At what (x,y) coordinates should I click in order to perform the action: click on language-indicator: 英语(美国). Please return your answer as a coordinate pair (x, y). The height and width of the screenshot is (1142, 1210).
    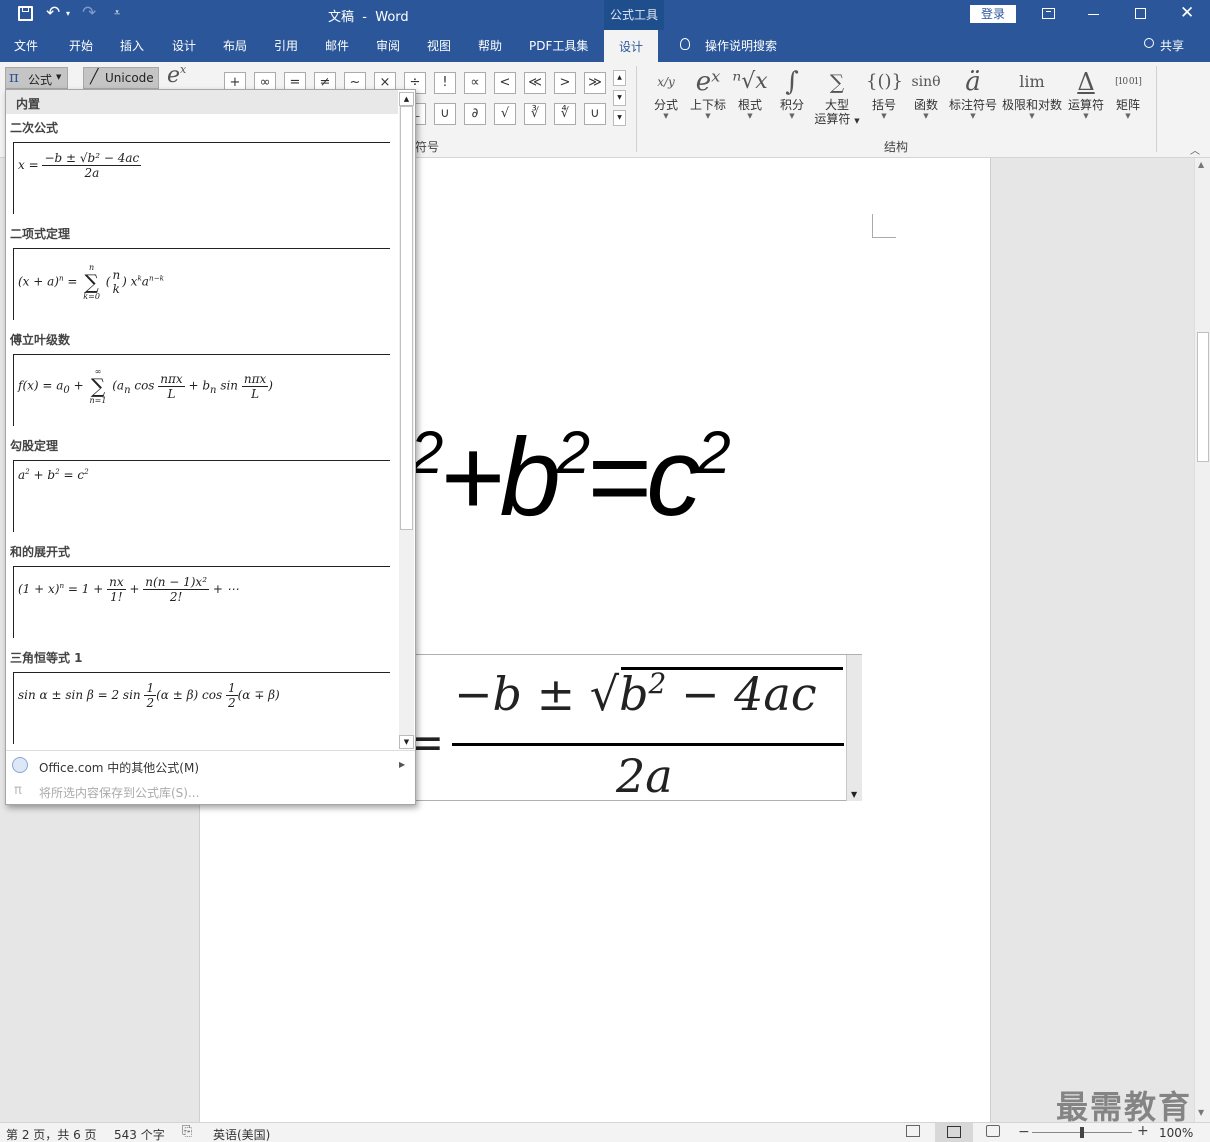
    Looking at the image, I should click on (241, 1134).